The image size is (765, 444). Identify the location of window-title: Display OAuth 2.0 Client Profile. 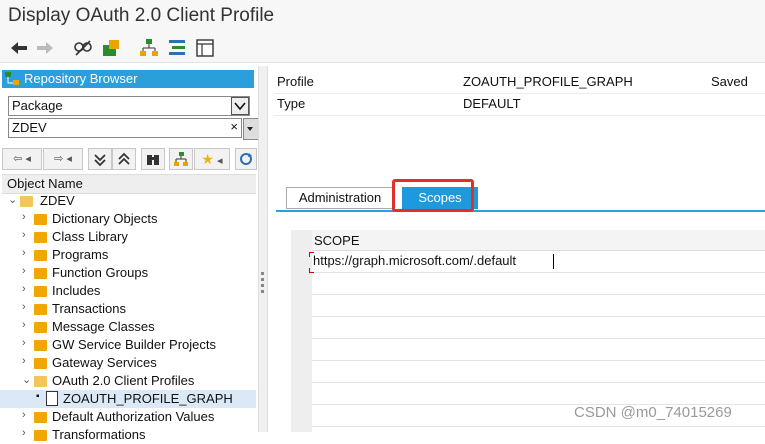
(141, 15).